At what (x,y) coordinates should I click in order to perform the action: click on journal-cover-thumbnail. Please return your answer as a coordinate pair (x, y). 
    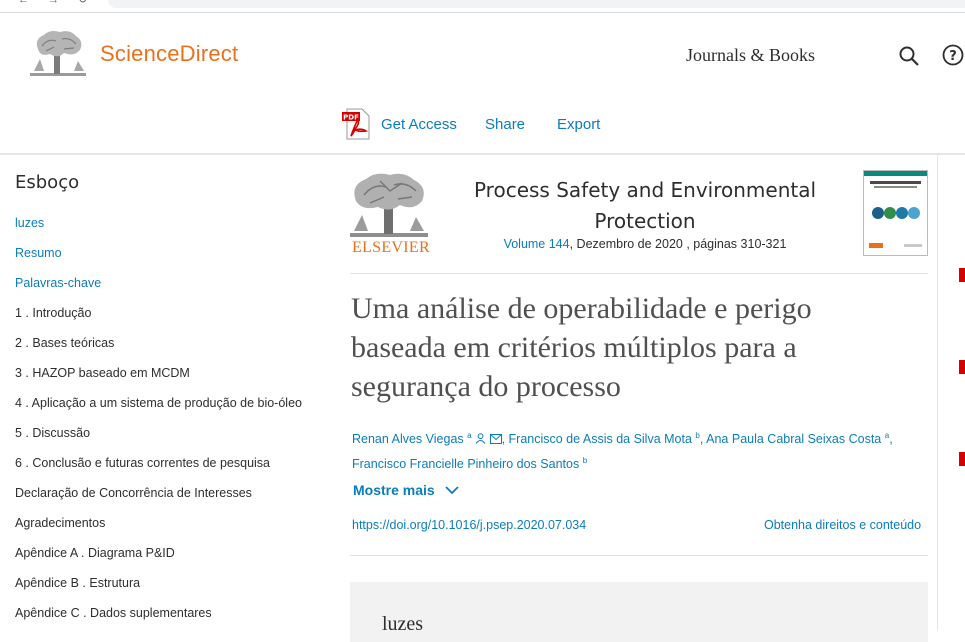
    Looking at the image, I should click on (895, 213).